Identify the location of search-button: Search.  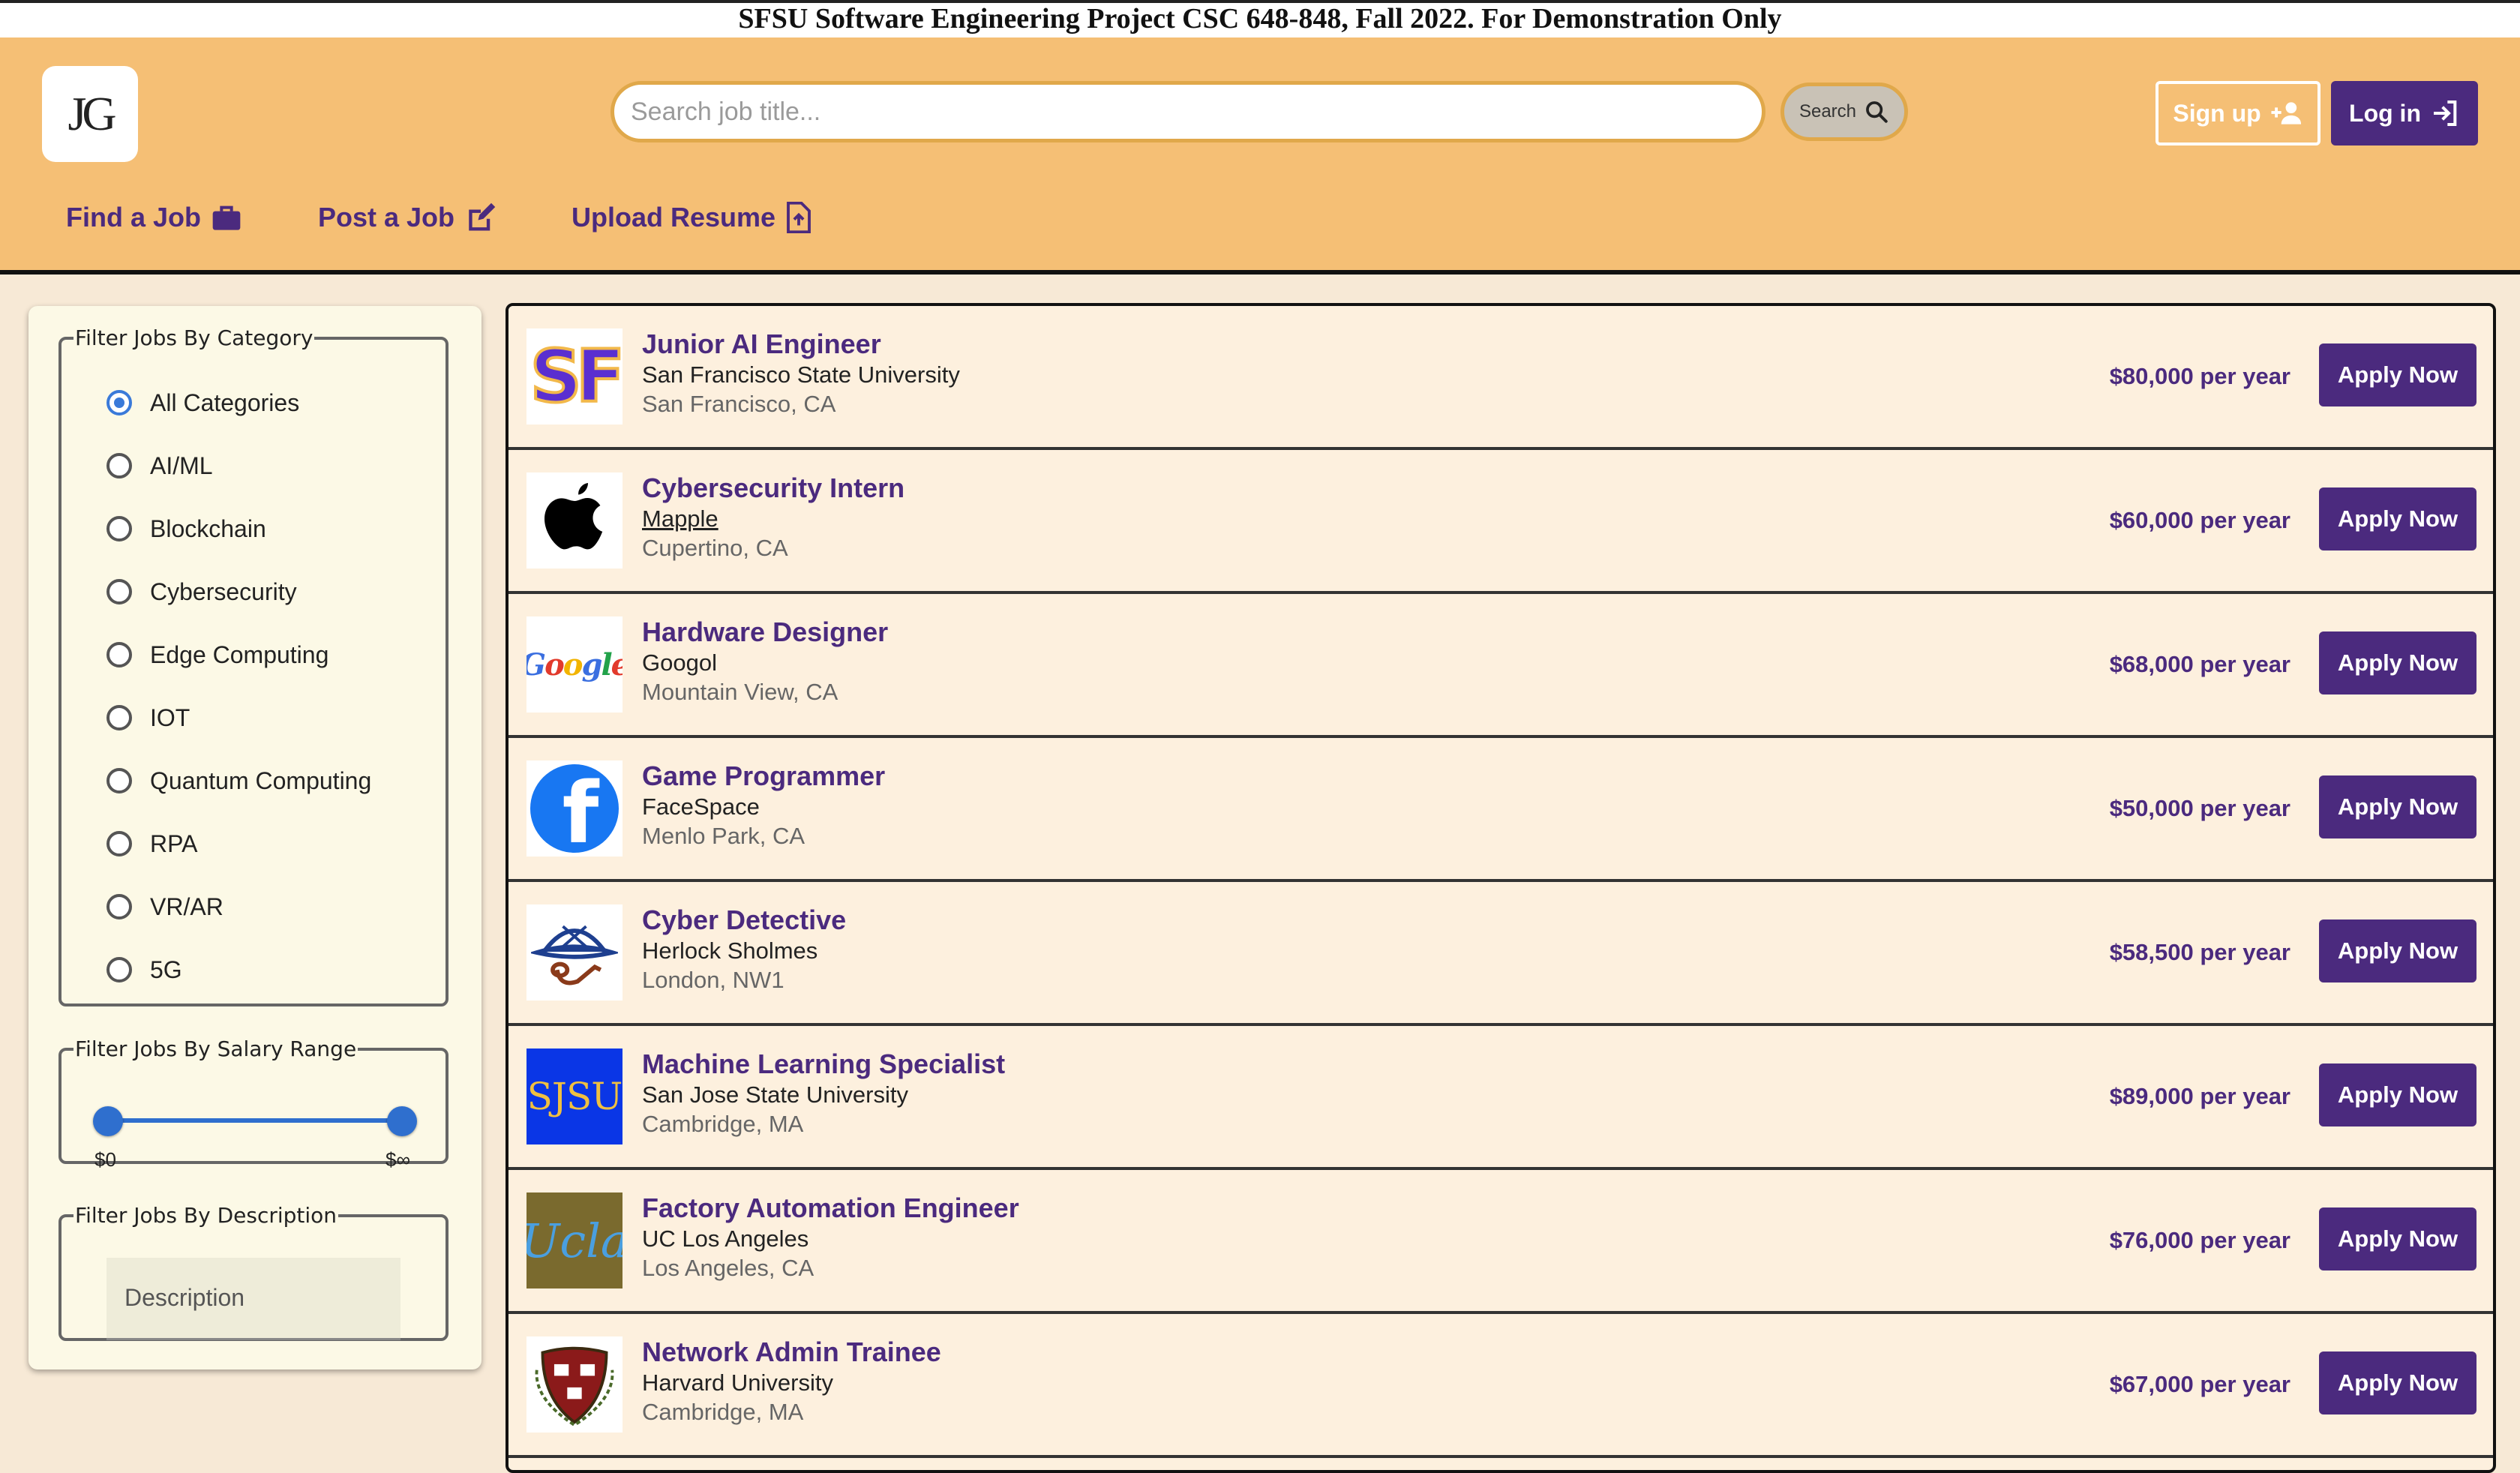
(1844, 111).